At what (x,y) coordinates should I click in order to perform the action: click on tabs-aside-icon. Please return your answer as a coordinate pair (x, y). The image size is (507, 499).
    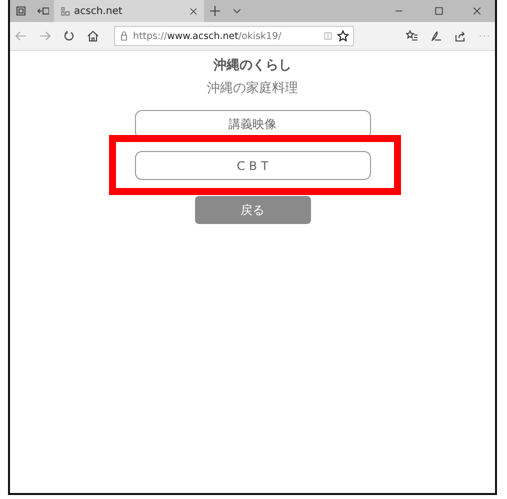
    Looking at the image, I should click on (21, 11).